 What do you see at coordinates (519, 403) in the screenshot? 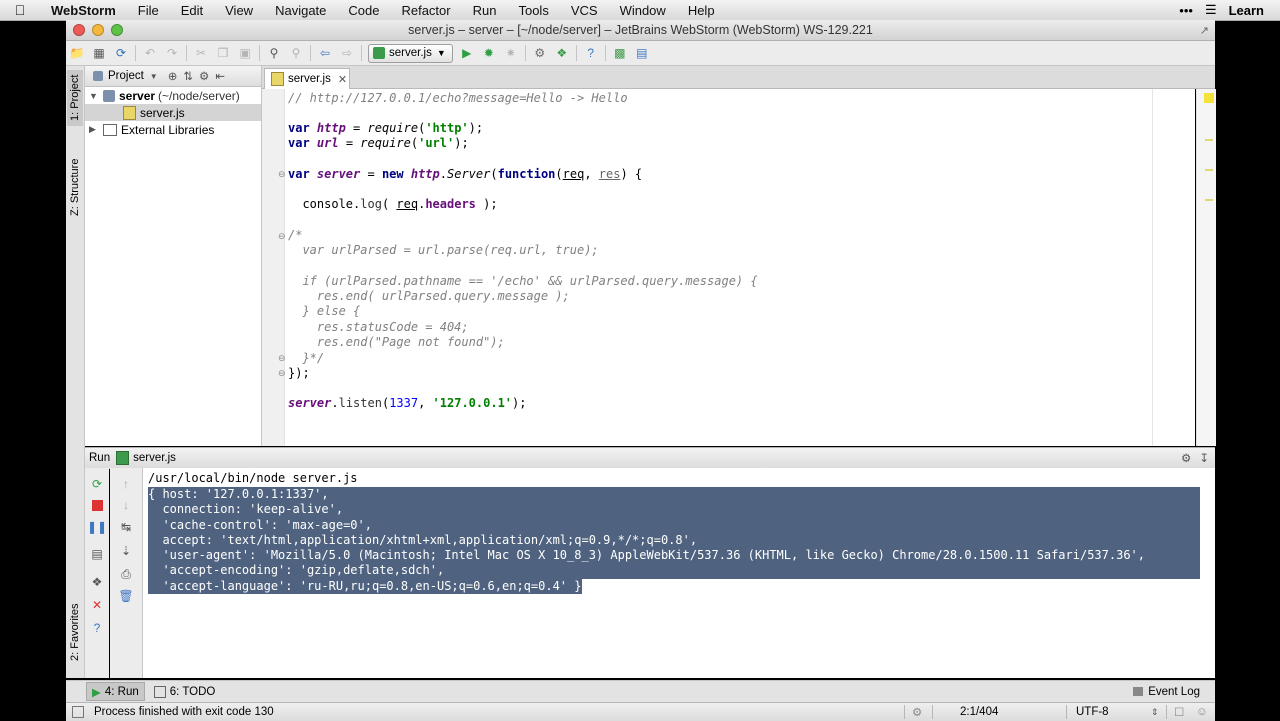
I see `code-token: );` at bounding box center [519, 403].